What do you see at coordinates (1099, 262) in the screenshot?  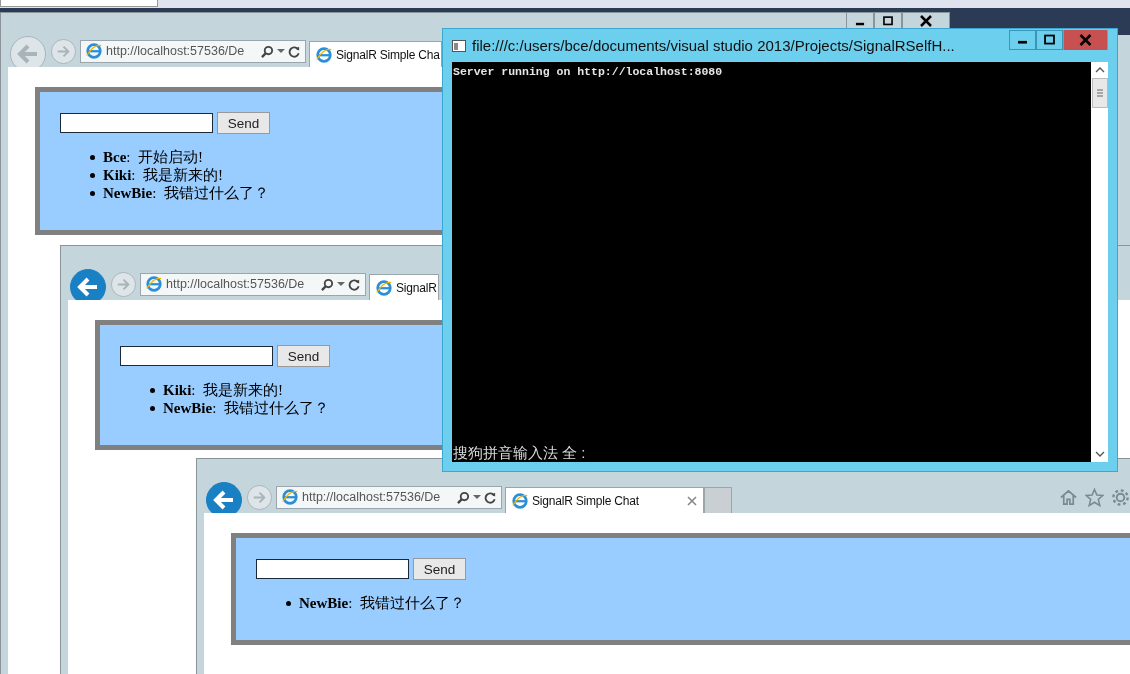 I see `scrollbar` at bounding box center [1099, 262].